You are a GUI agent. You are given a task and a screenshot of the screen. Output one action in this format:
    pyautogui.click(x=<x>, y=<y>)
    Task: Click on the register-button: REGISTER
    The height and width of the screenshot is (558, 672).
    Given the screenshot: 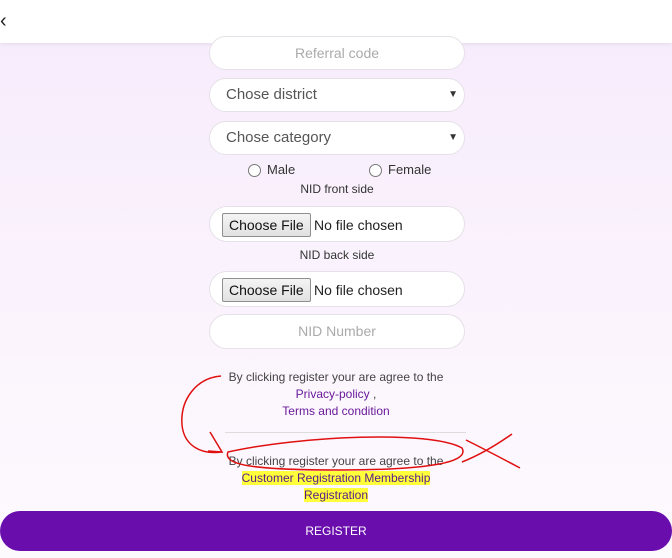 What is the action you would take?
    pyautogui.click(x=336, y=531)
    